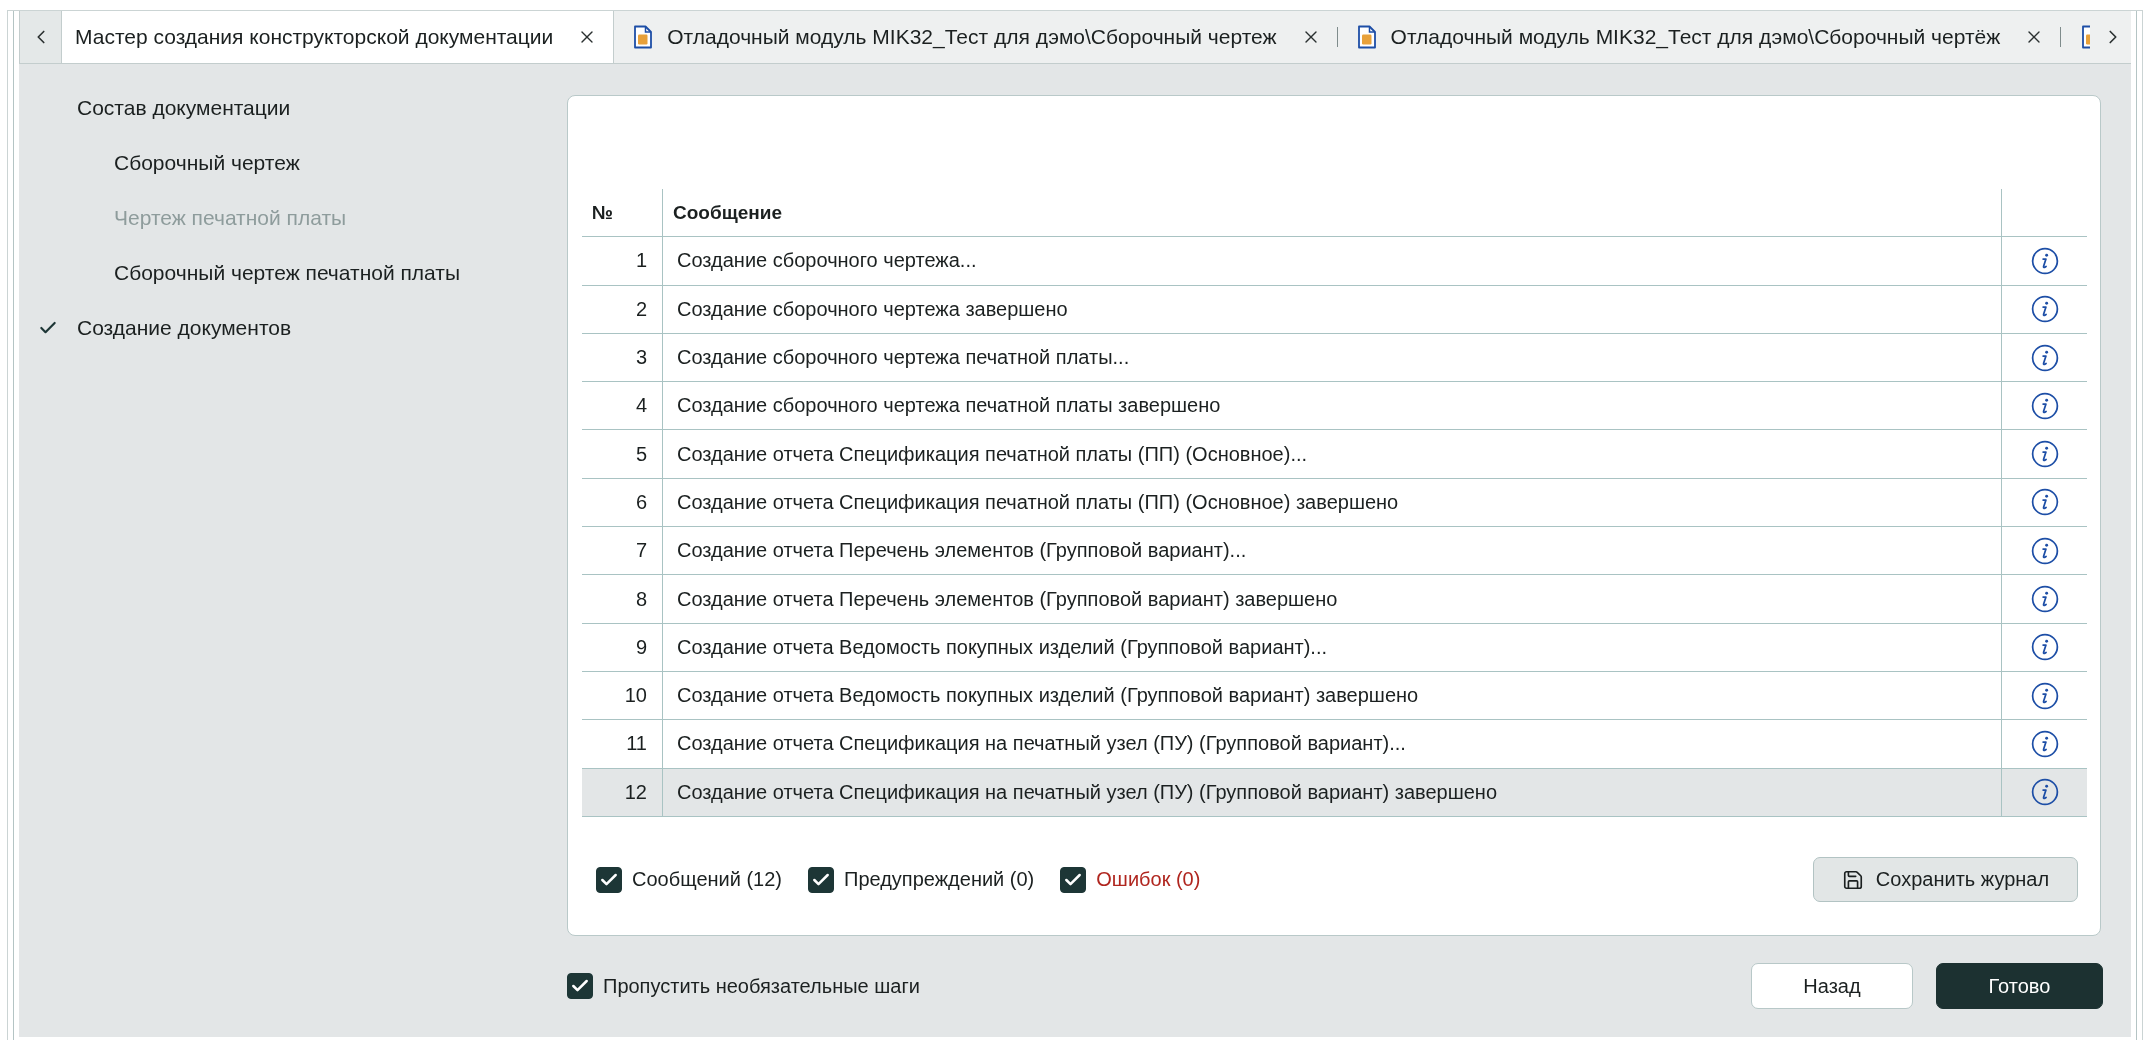 This screenshot has width=2149, height=1052. What do you see at coordinates (207, 162) in the screenshot?
I see `step-item: Сборочный чертеж` at bounding box center [207, 162].